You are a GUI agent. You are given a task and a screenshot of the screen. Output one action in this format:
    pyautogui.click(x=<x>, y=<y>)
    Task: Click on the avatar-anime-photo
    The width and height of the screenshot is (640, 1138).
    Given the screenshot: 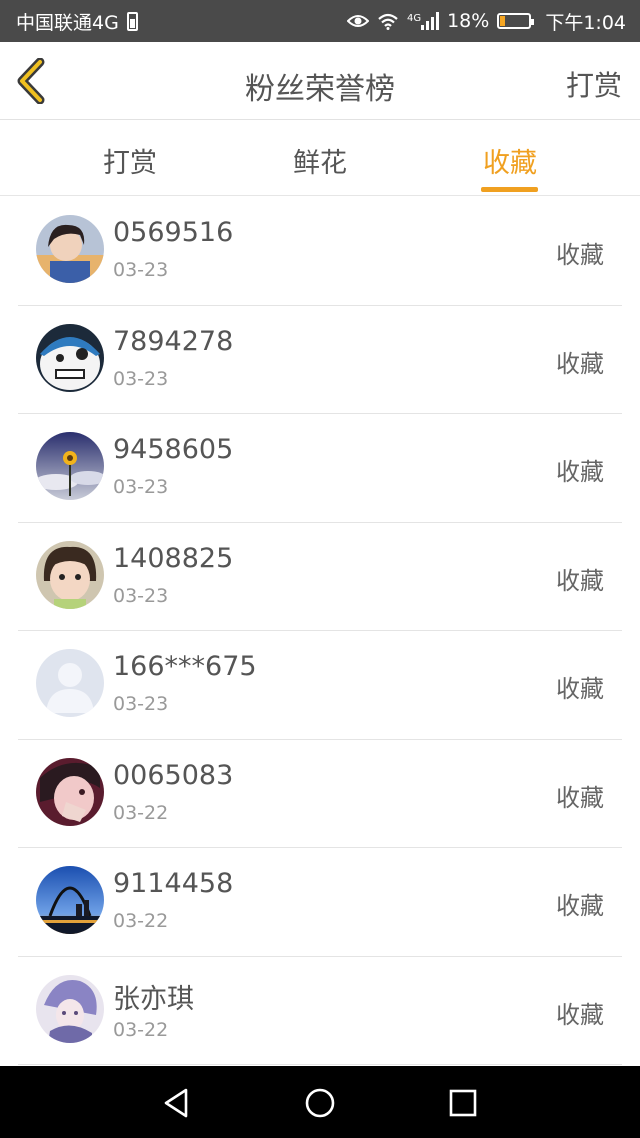 What is the action you would take?
    pyautogui.click(x=70, y=1008)
    